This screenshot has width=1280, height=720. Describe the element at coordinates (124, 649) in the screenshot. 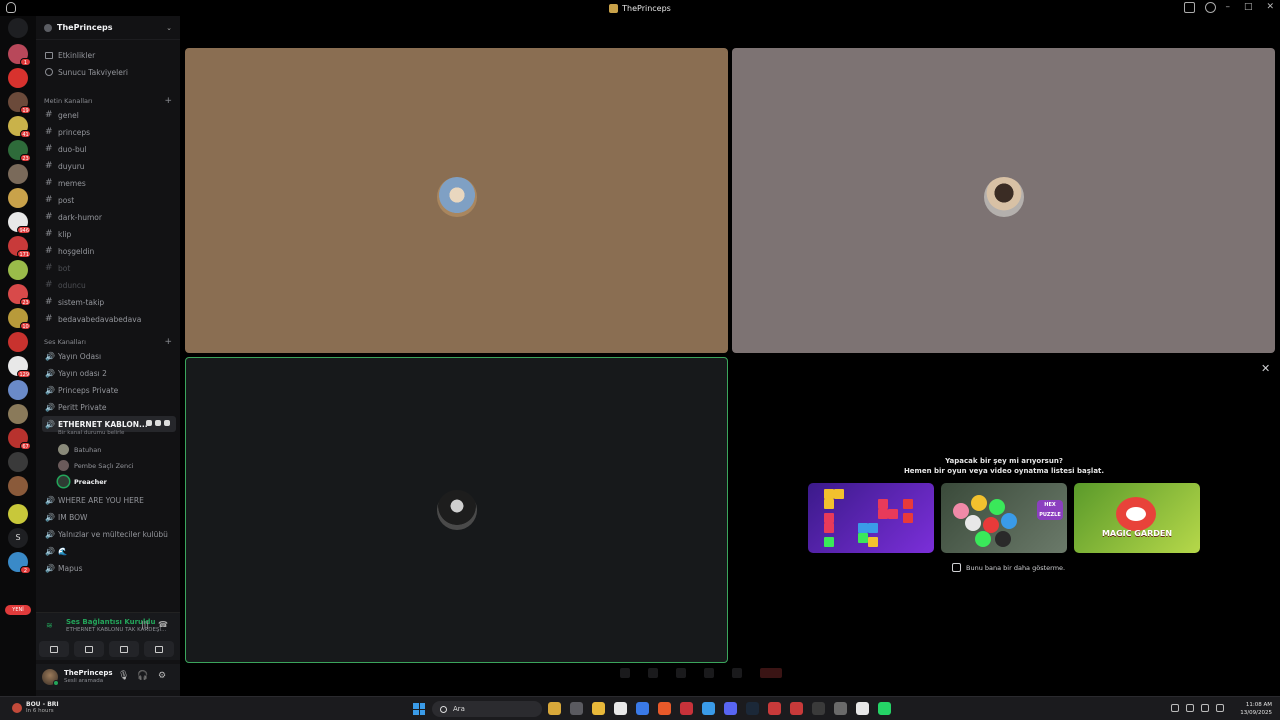

I see `activity-button` at that location.